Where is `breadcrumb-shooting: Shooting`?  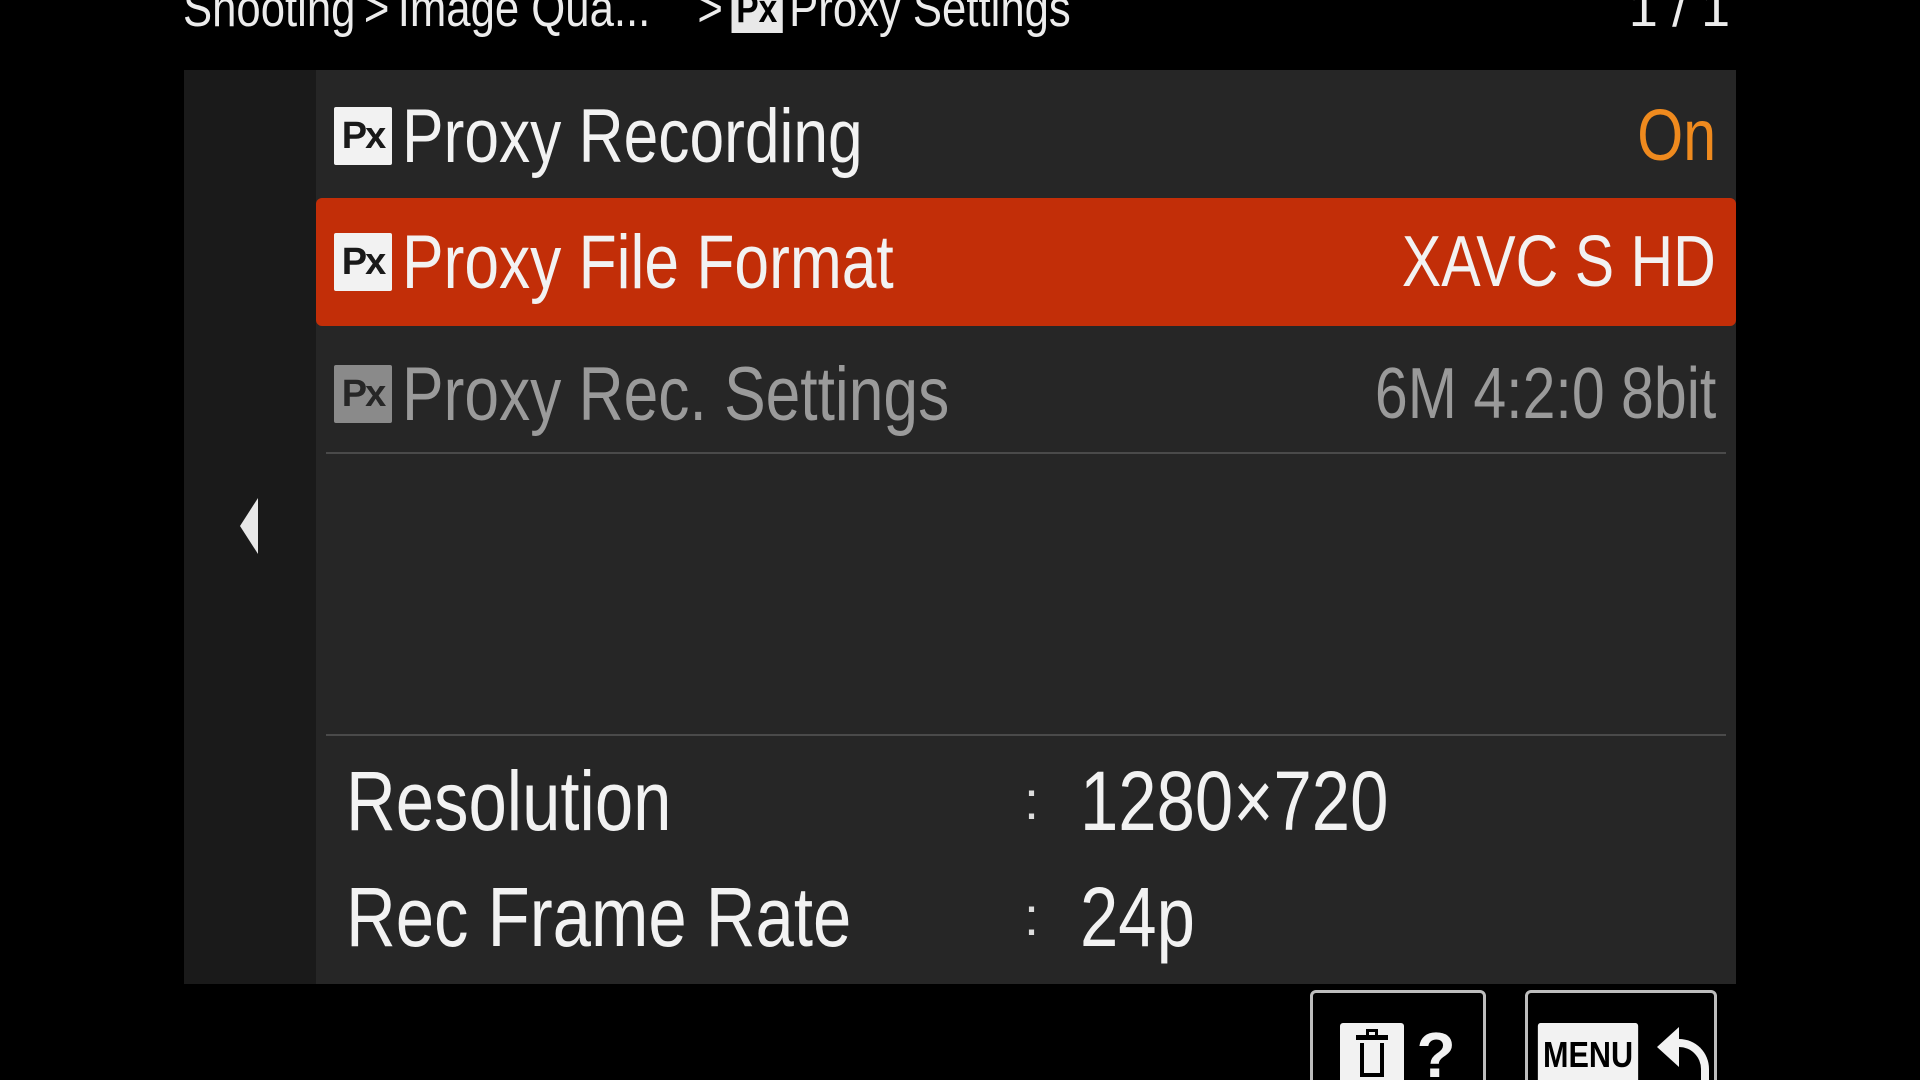
breadcrumb-shooting: Shooting is located at coordinates (269, 19).